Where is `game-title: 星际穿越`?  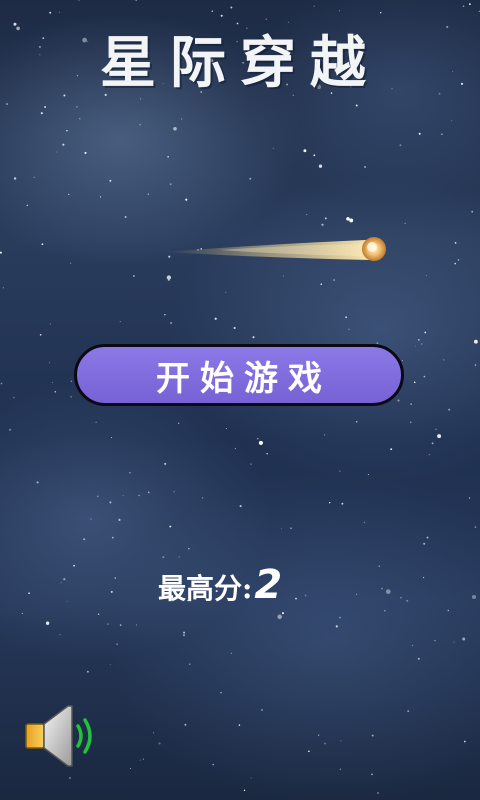
game-title: 星际穿越 is located at coordinates (240, 63).